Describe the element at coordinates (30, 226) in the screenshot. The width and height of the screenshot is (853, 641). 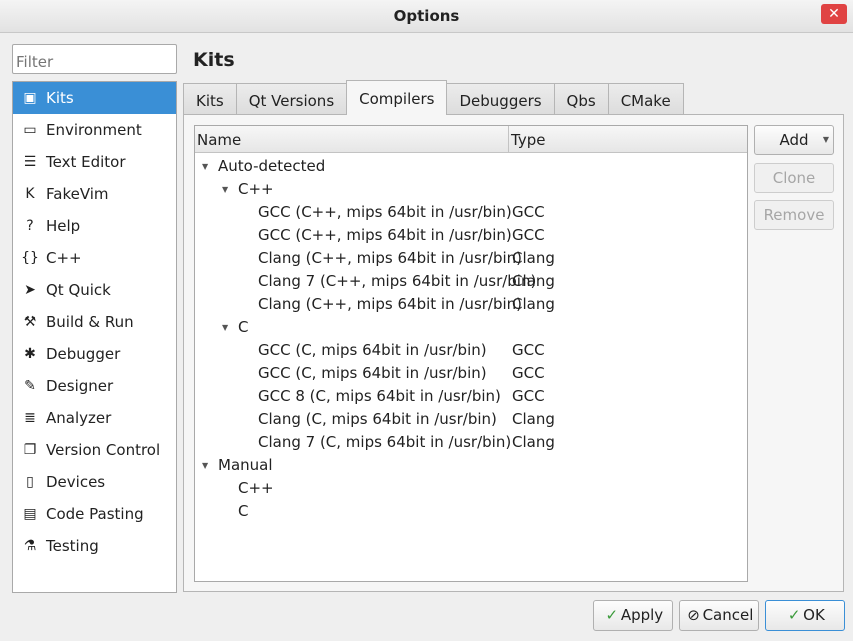
I see `help-icon: ?` at that location.